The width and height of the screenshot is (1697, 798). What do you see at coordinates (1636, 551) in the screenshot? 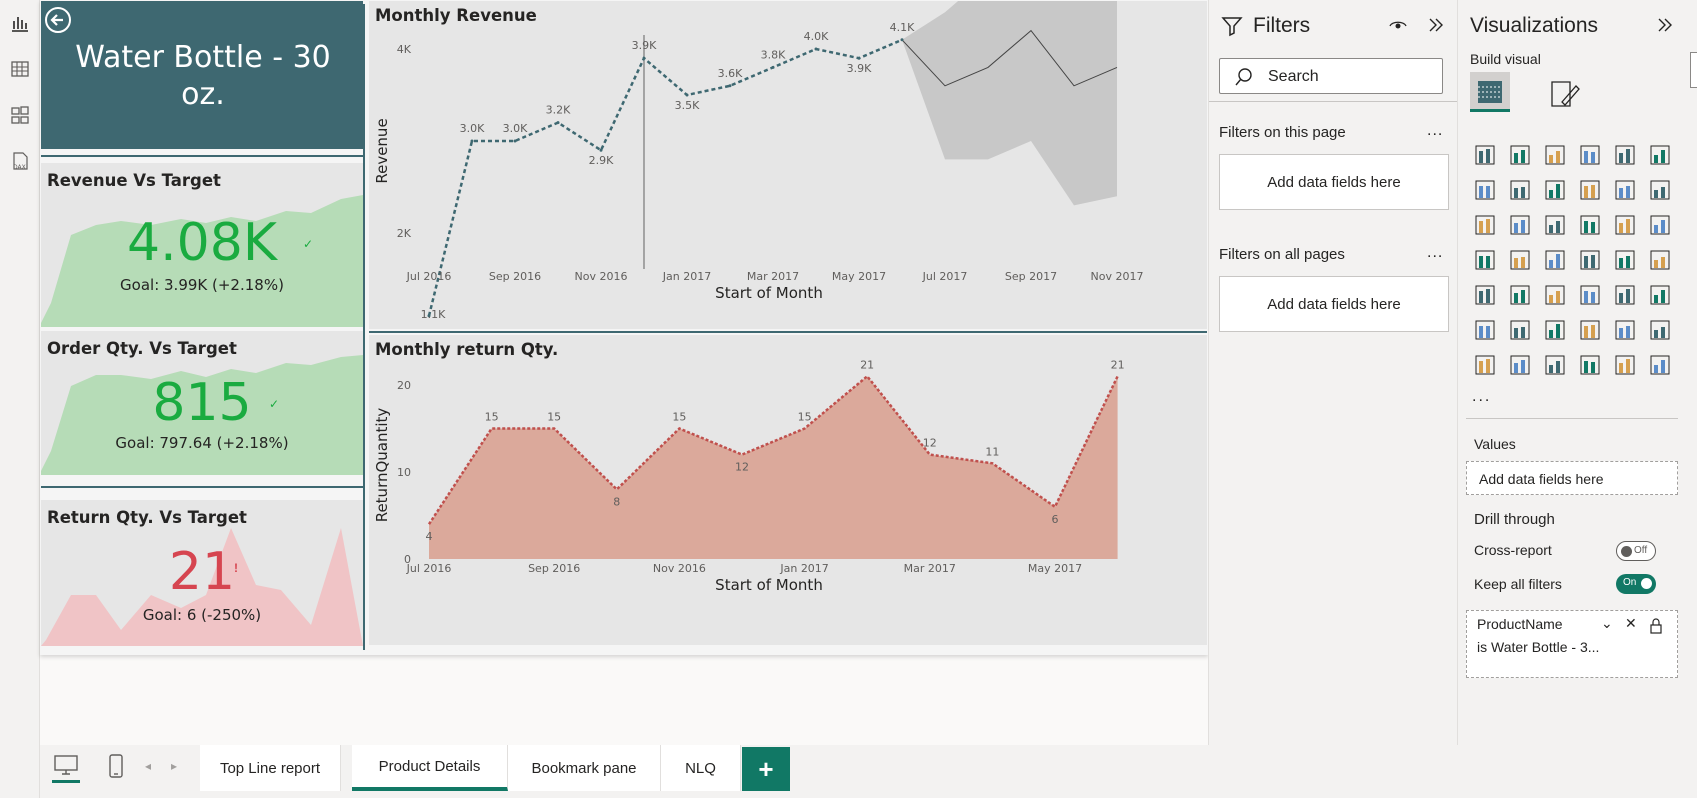
I see `cross-report-toggle: Off` at bounding box center [1636, 551].